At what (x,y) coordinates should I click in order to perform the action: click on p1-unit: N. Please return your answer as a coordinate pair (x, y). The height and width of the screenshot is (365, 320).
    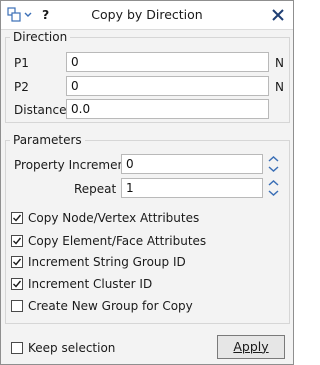
    Looking at the image, I should click on (279, 63).